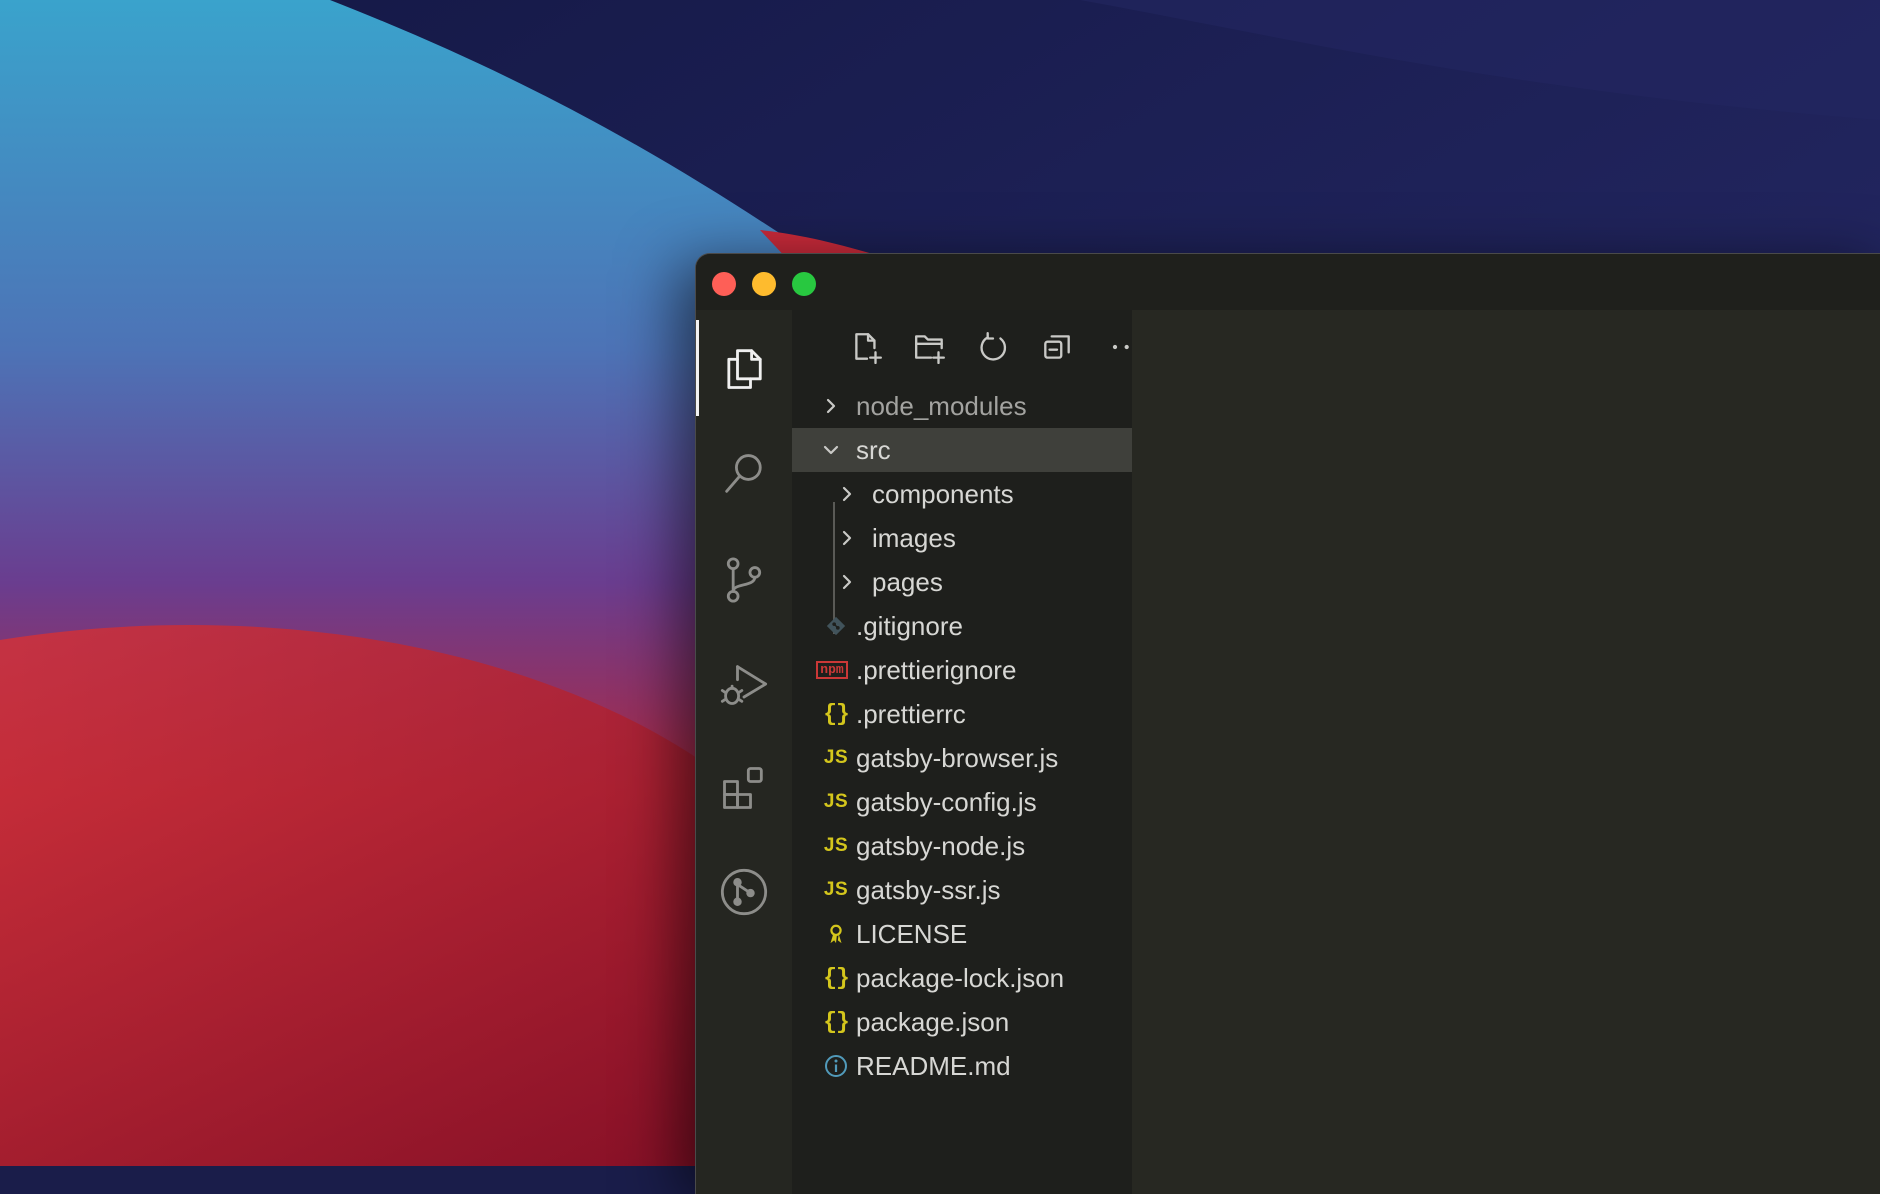 The height and width of the screenshot is (1194, 1880). I want to click on search-icon, so click(743, 473).